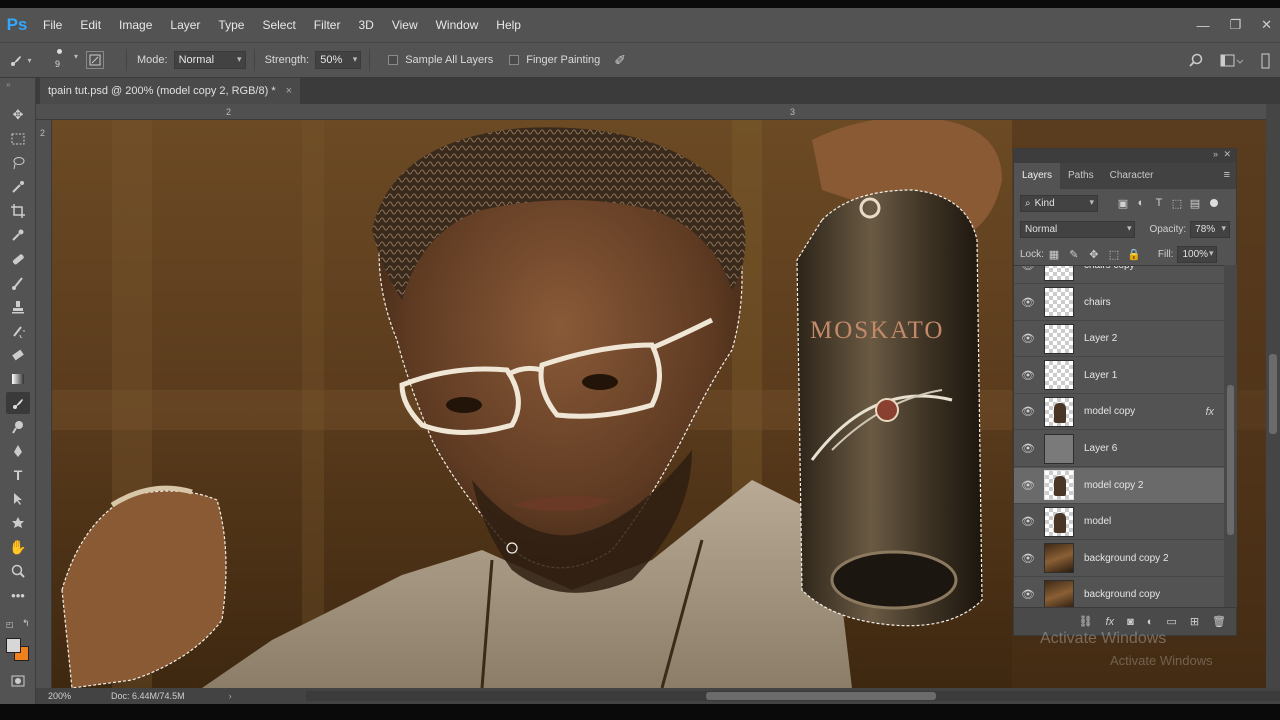 Image resolution: width=1280 pixels, height=720 pixels. I want to click on fx-icon: fx, so click(1110, 622).